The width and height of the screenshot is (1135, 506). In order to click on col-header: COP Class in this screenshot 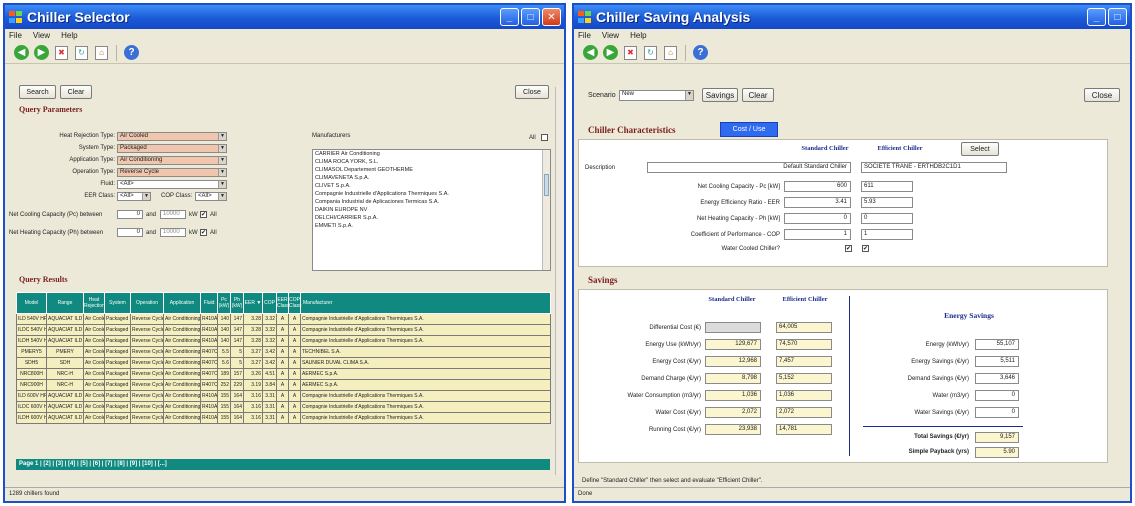, I will do `click(295, 303)`.